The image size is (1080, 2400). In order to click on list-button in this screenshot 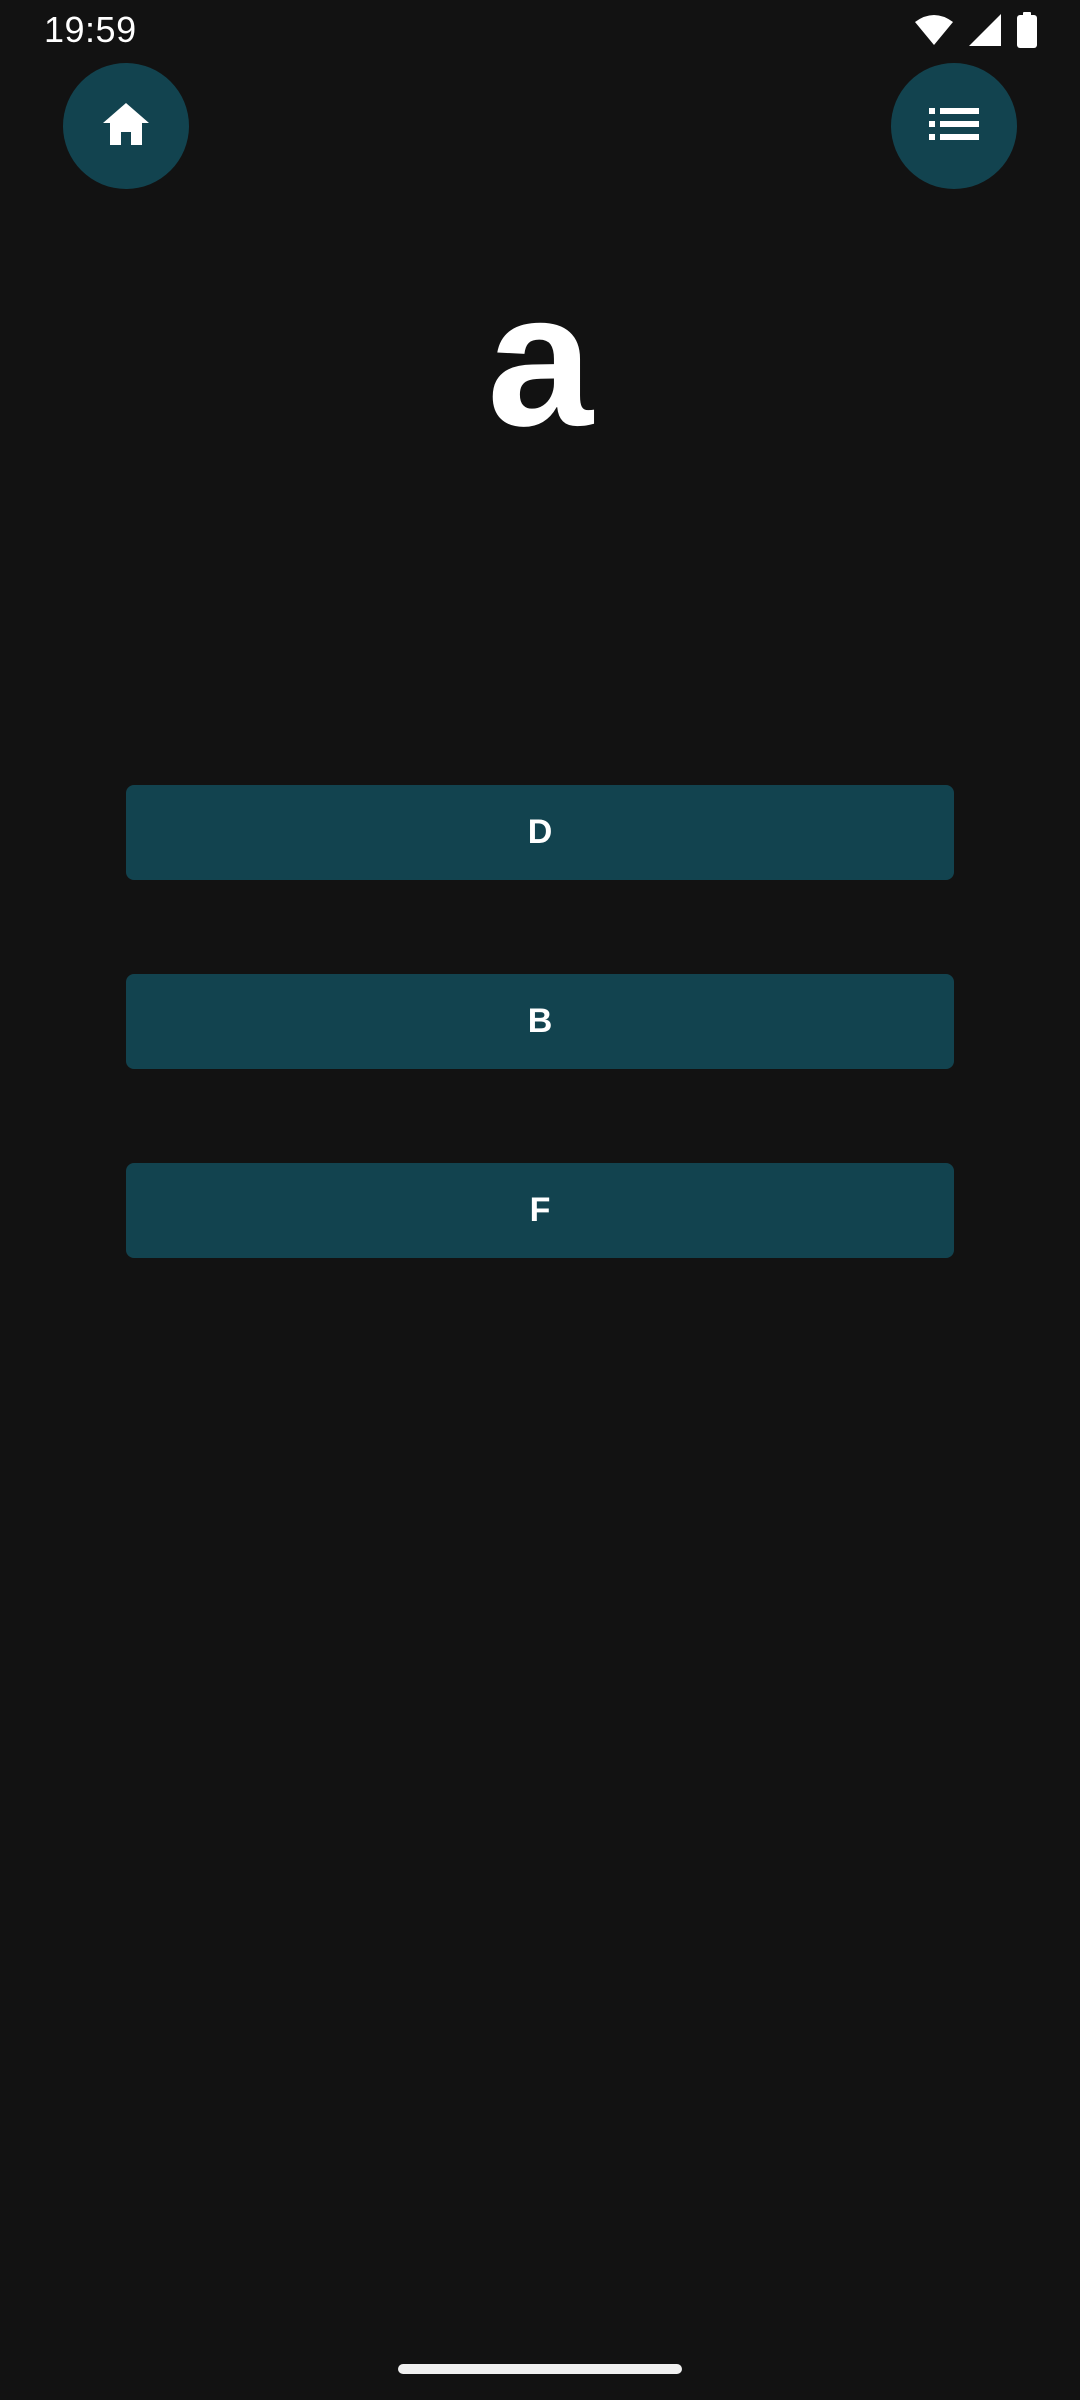, I will do `click(954, 126)`.